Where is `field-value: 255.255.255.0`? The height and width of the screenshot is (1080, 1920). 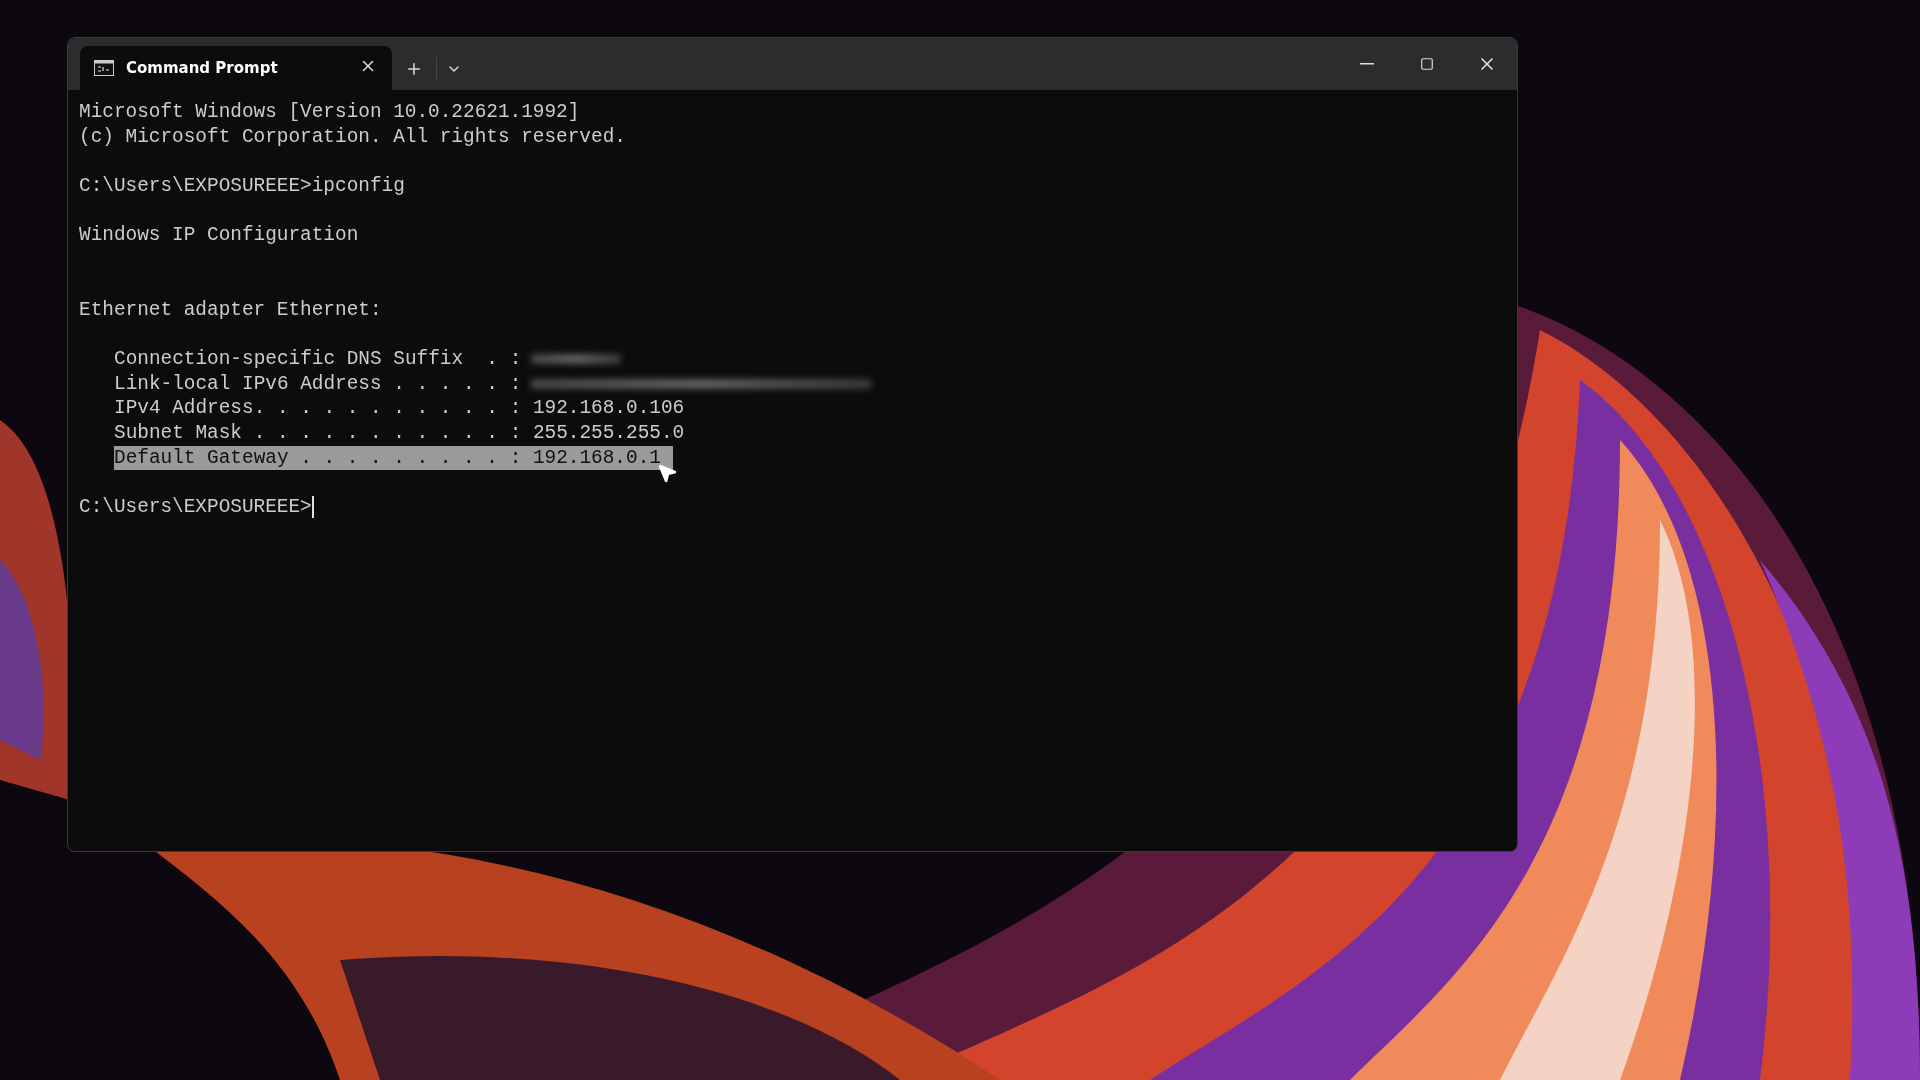
field-value: 255.255.255.0 is located at coordinates (608, 433).